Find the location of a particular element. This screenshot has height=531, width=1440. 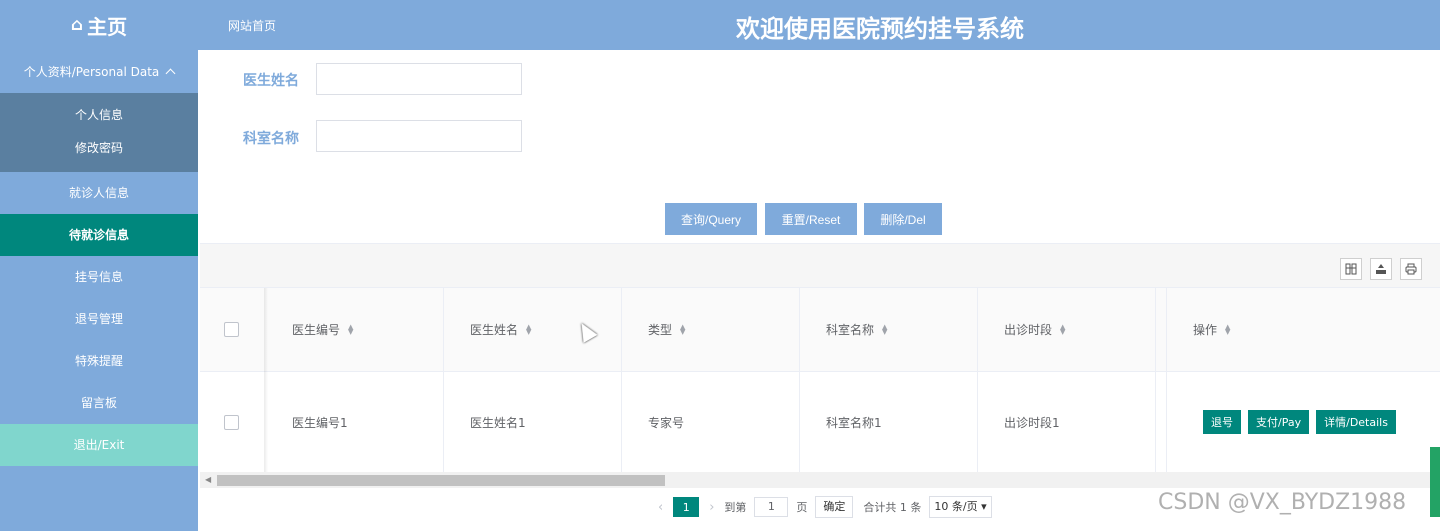

goto-confirm-button: 确定 is located at coordinates (834, 507).